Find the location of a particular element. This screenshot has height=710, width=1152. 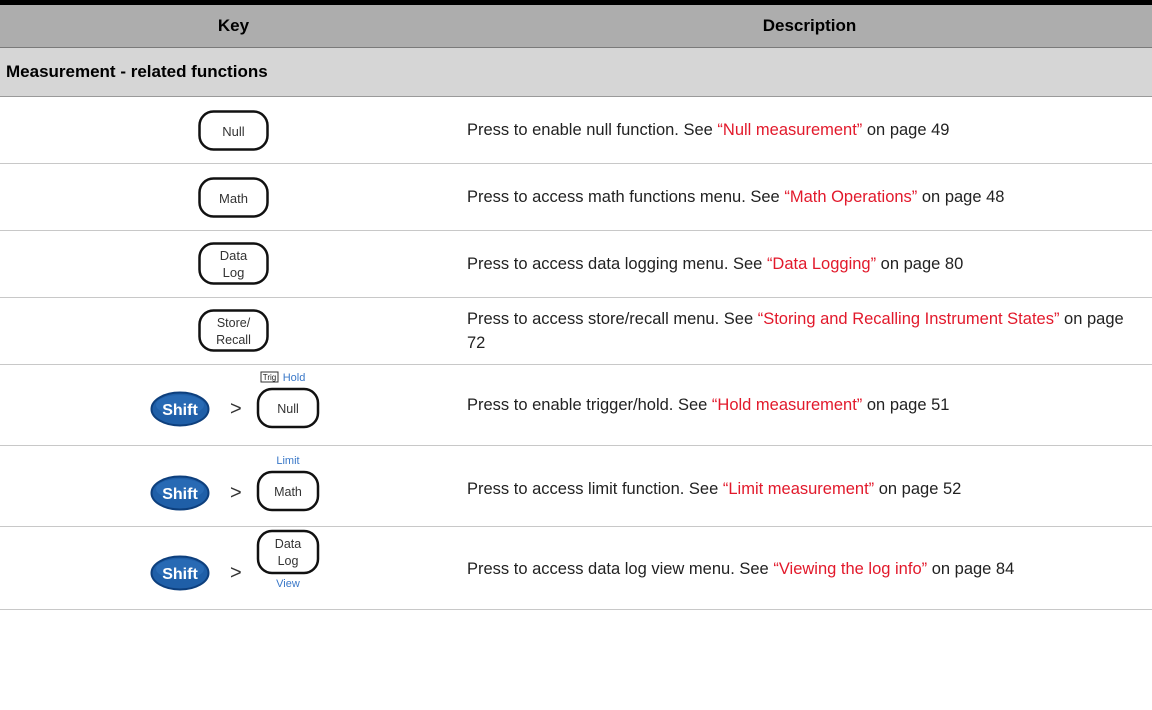

svg-text: Hold is located at coordinates (294, 378).